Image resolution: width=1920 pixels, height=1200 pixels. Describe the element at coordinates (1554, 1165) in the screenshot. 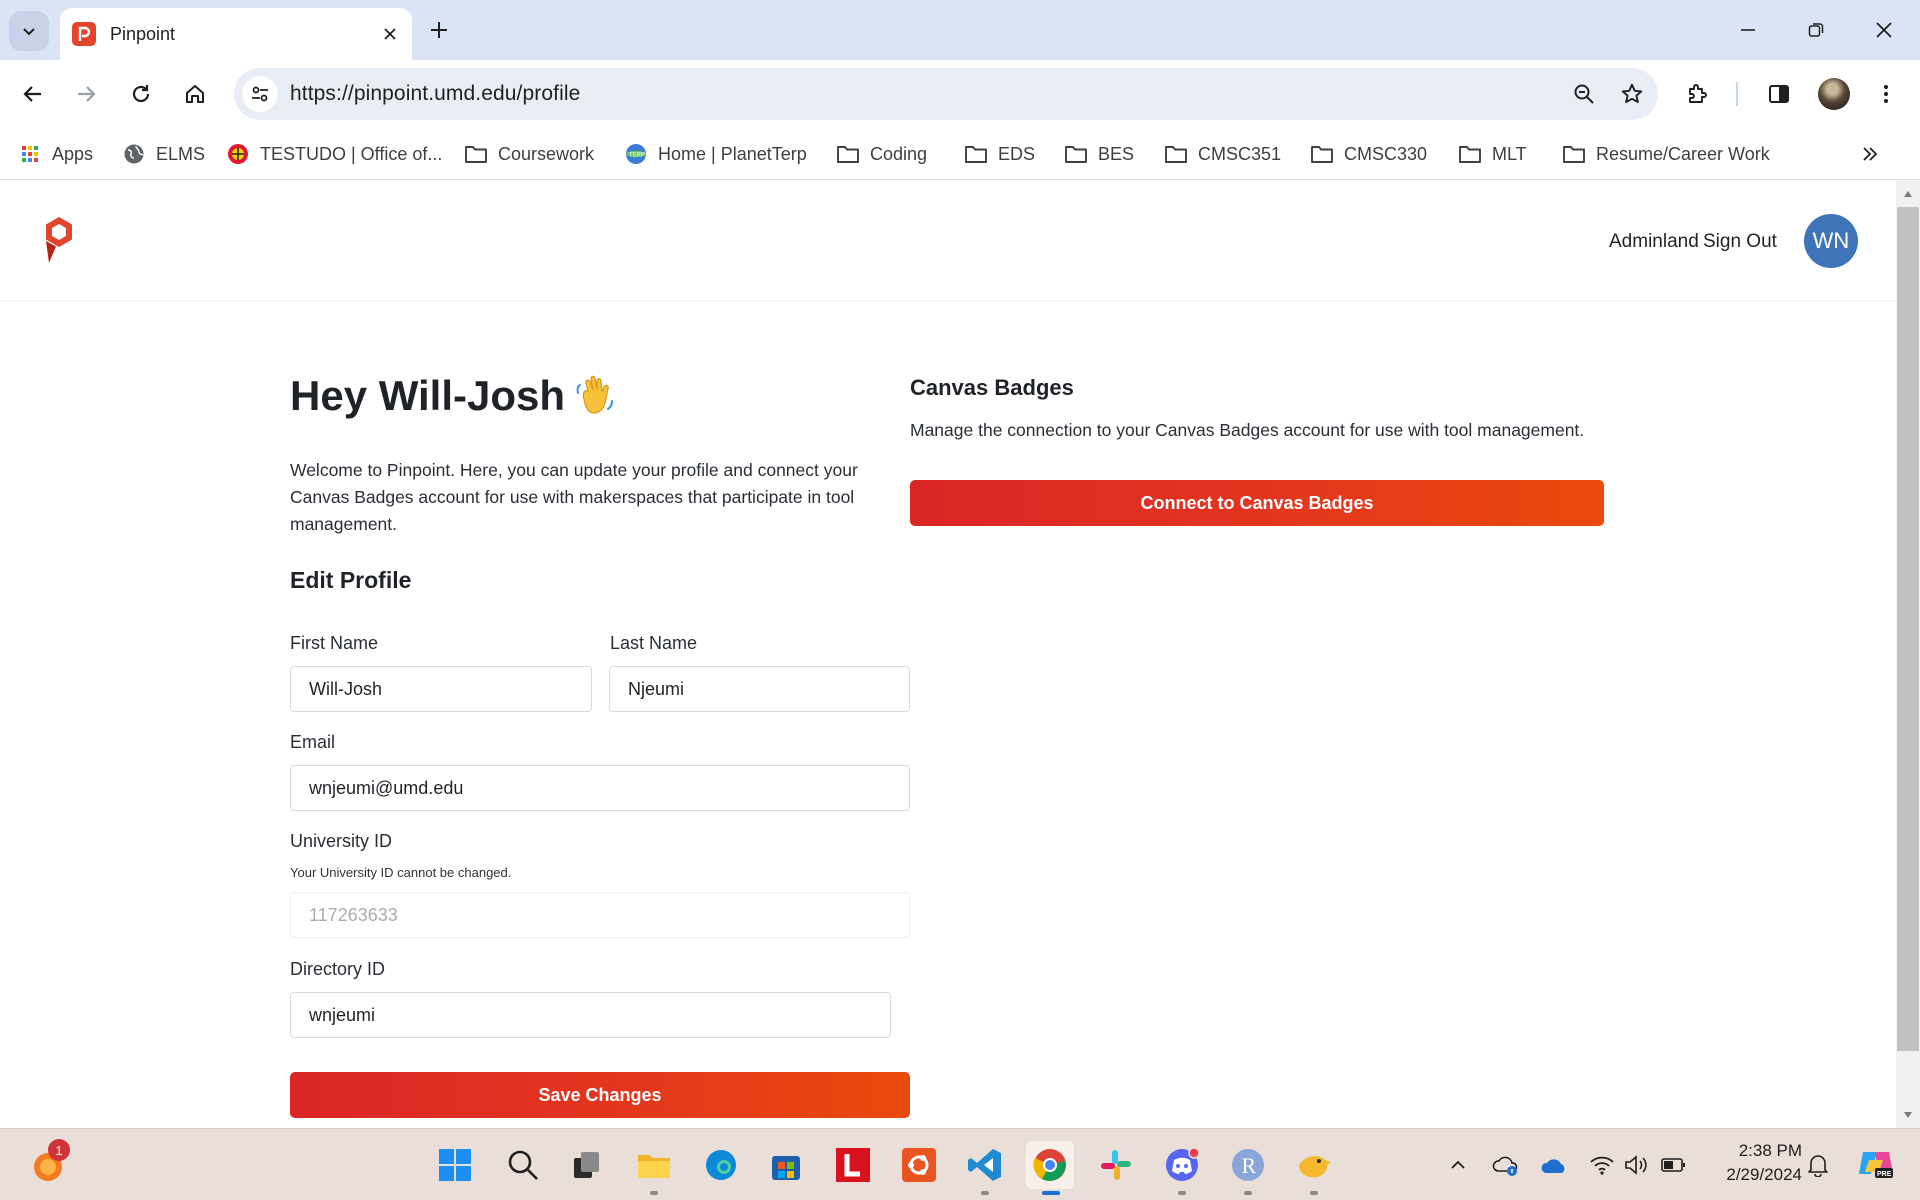

I see `onedrive-button` at that location.